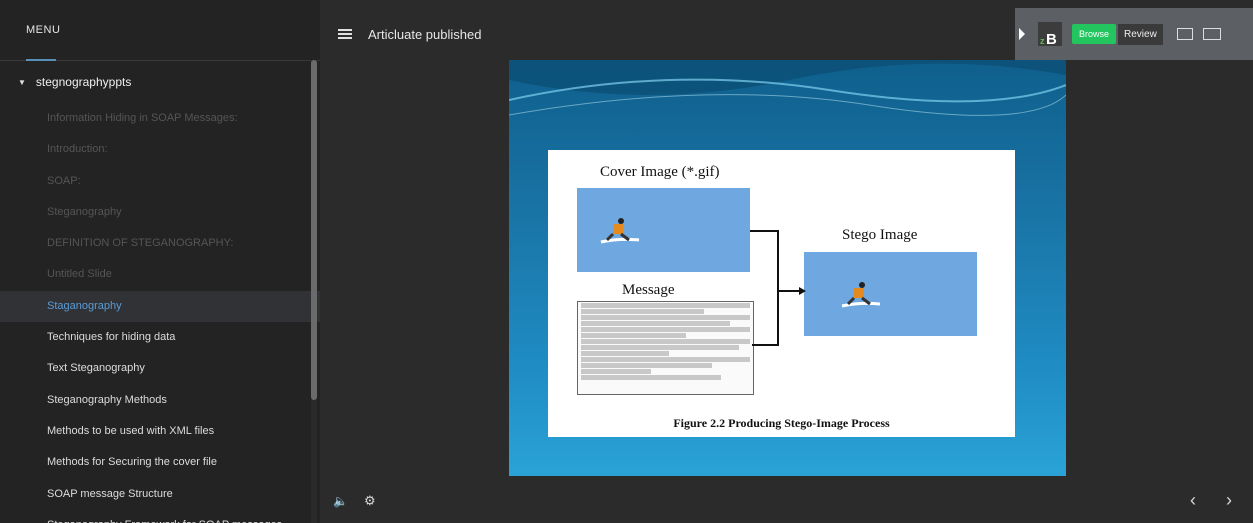  What do you see at coordinates (663, 230) in the screenshot?
I see `cover-image` at bounding box center [663, 230].